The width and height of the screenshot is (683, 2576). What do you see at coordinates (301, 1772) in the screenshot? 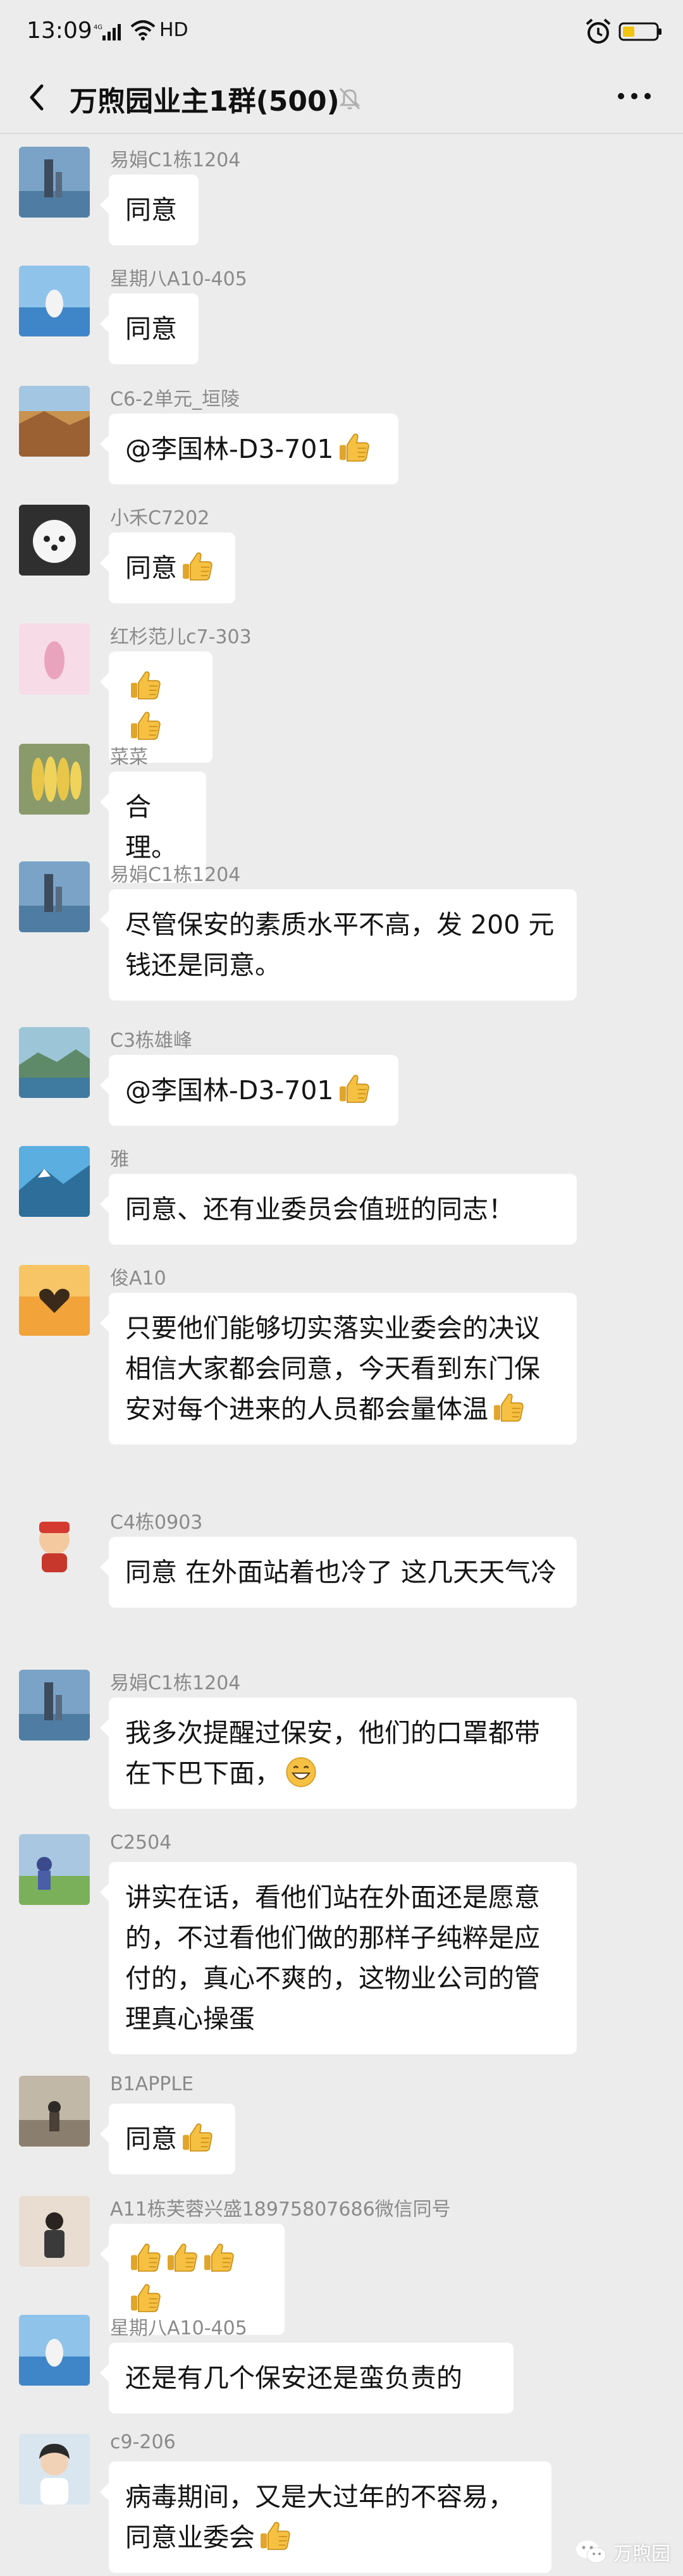
I see `grinning-emoji-icon` at bounding box center [301, 1772].